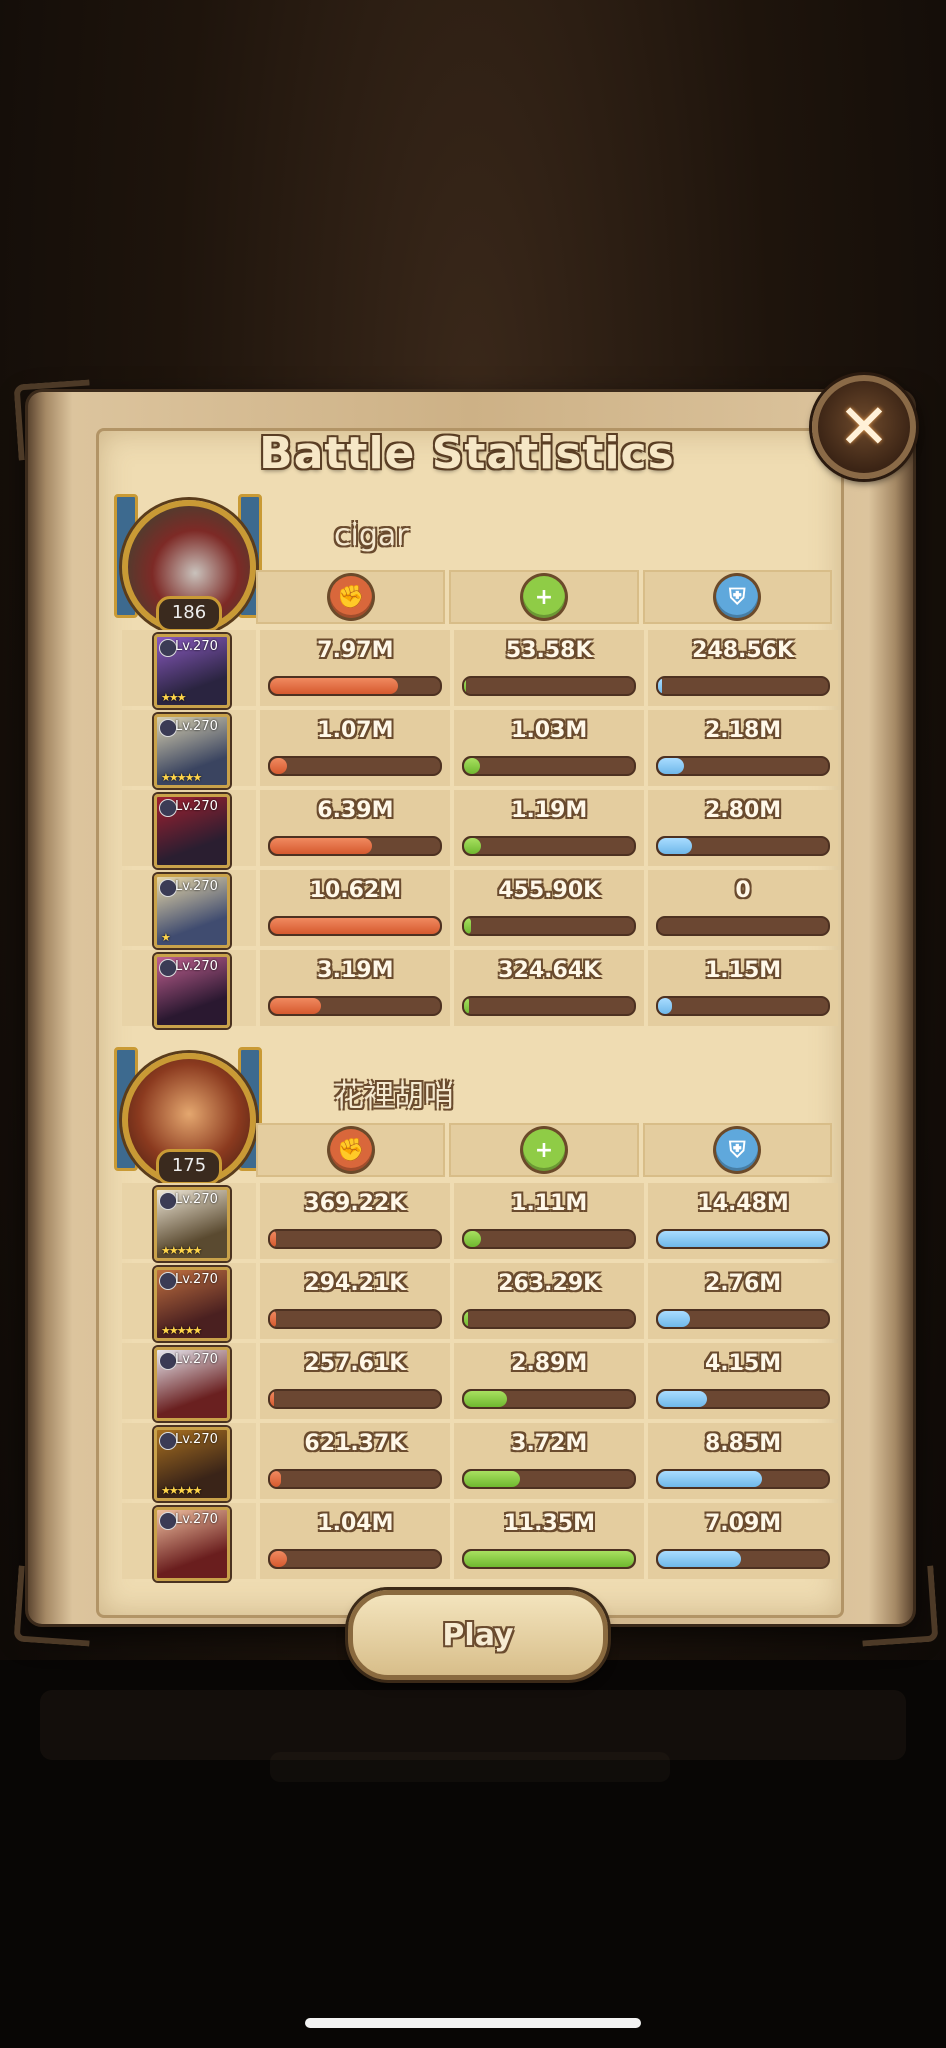  Describe the element at coordinates (350, 1150) in the screenshot. I see `damage-icon: ✊` at that location.